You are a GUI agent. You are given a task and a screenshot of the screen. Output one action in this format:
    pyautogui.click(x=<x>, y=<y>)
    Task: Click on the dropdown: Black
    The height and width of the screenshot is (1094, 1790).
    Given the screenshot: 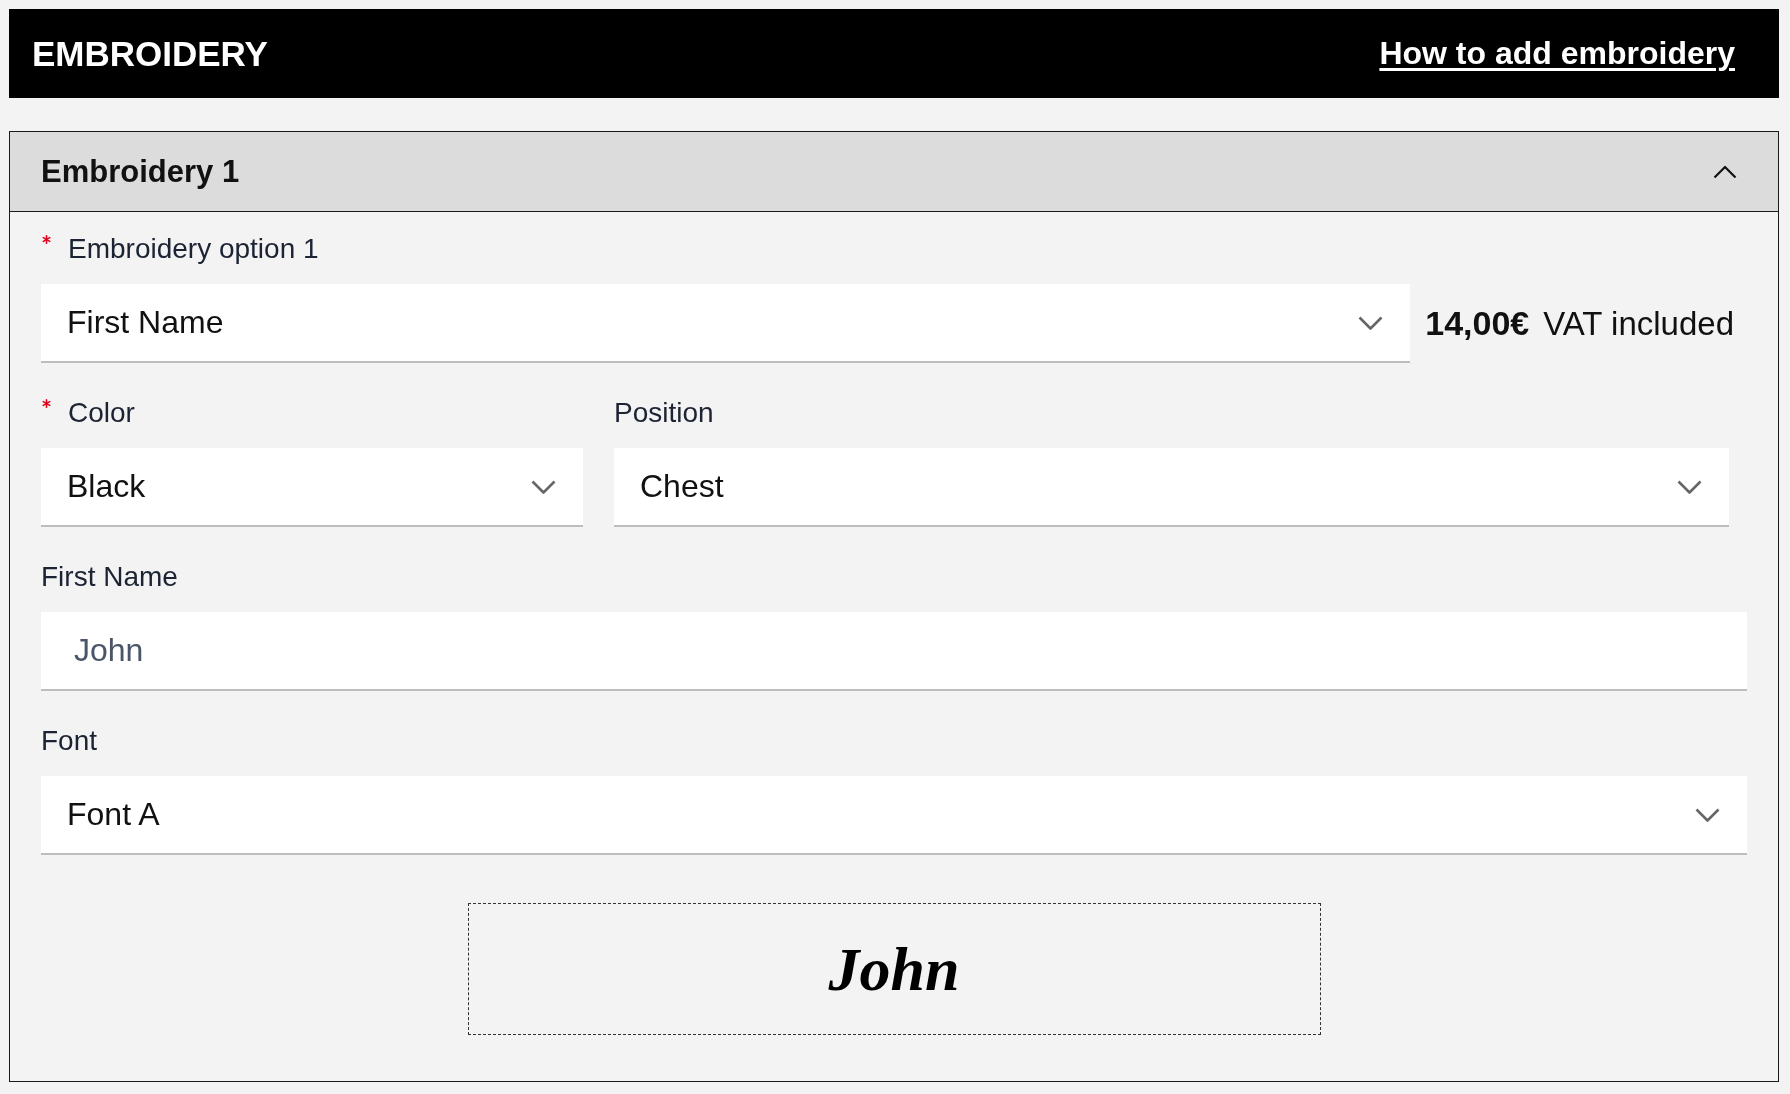 What is the action you would take?
    pyautogui.click(x=312, y=487)
    